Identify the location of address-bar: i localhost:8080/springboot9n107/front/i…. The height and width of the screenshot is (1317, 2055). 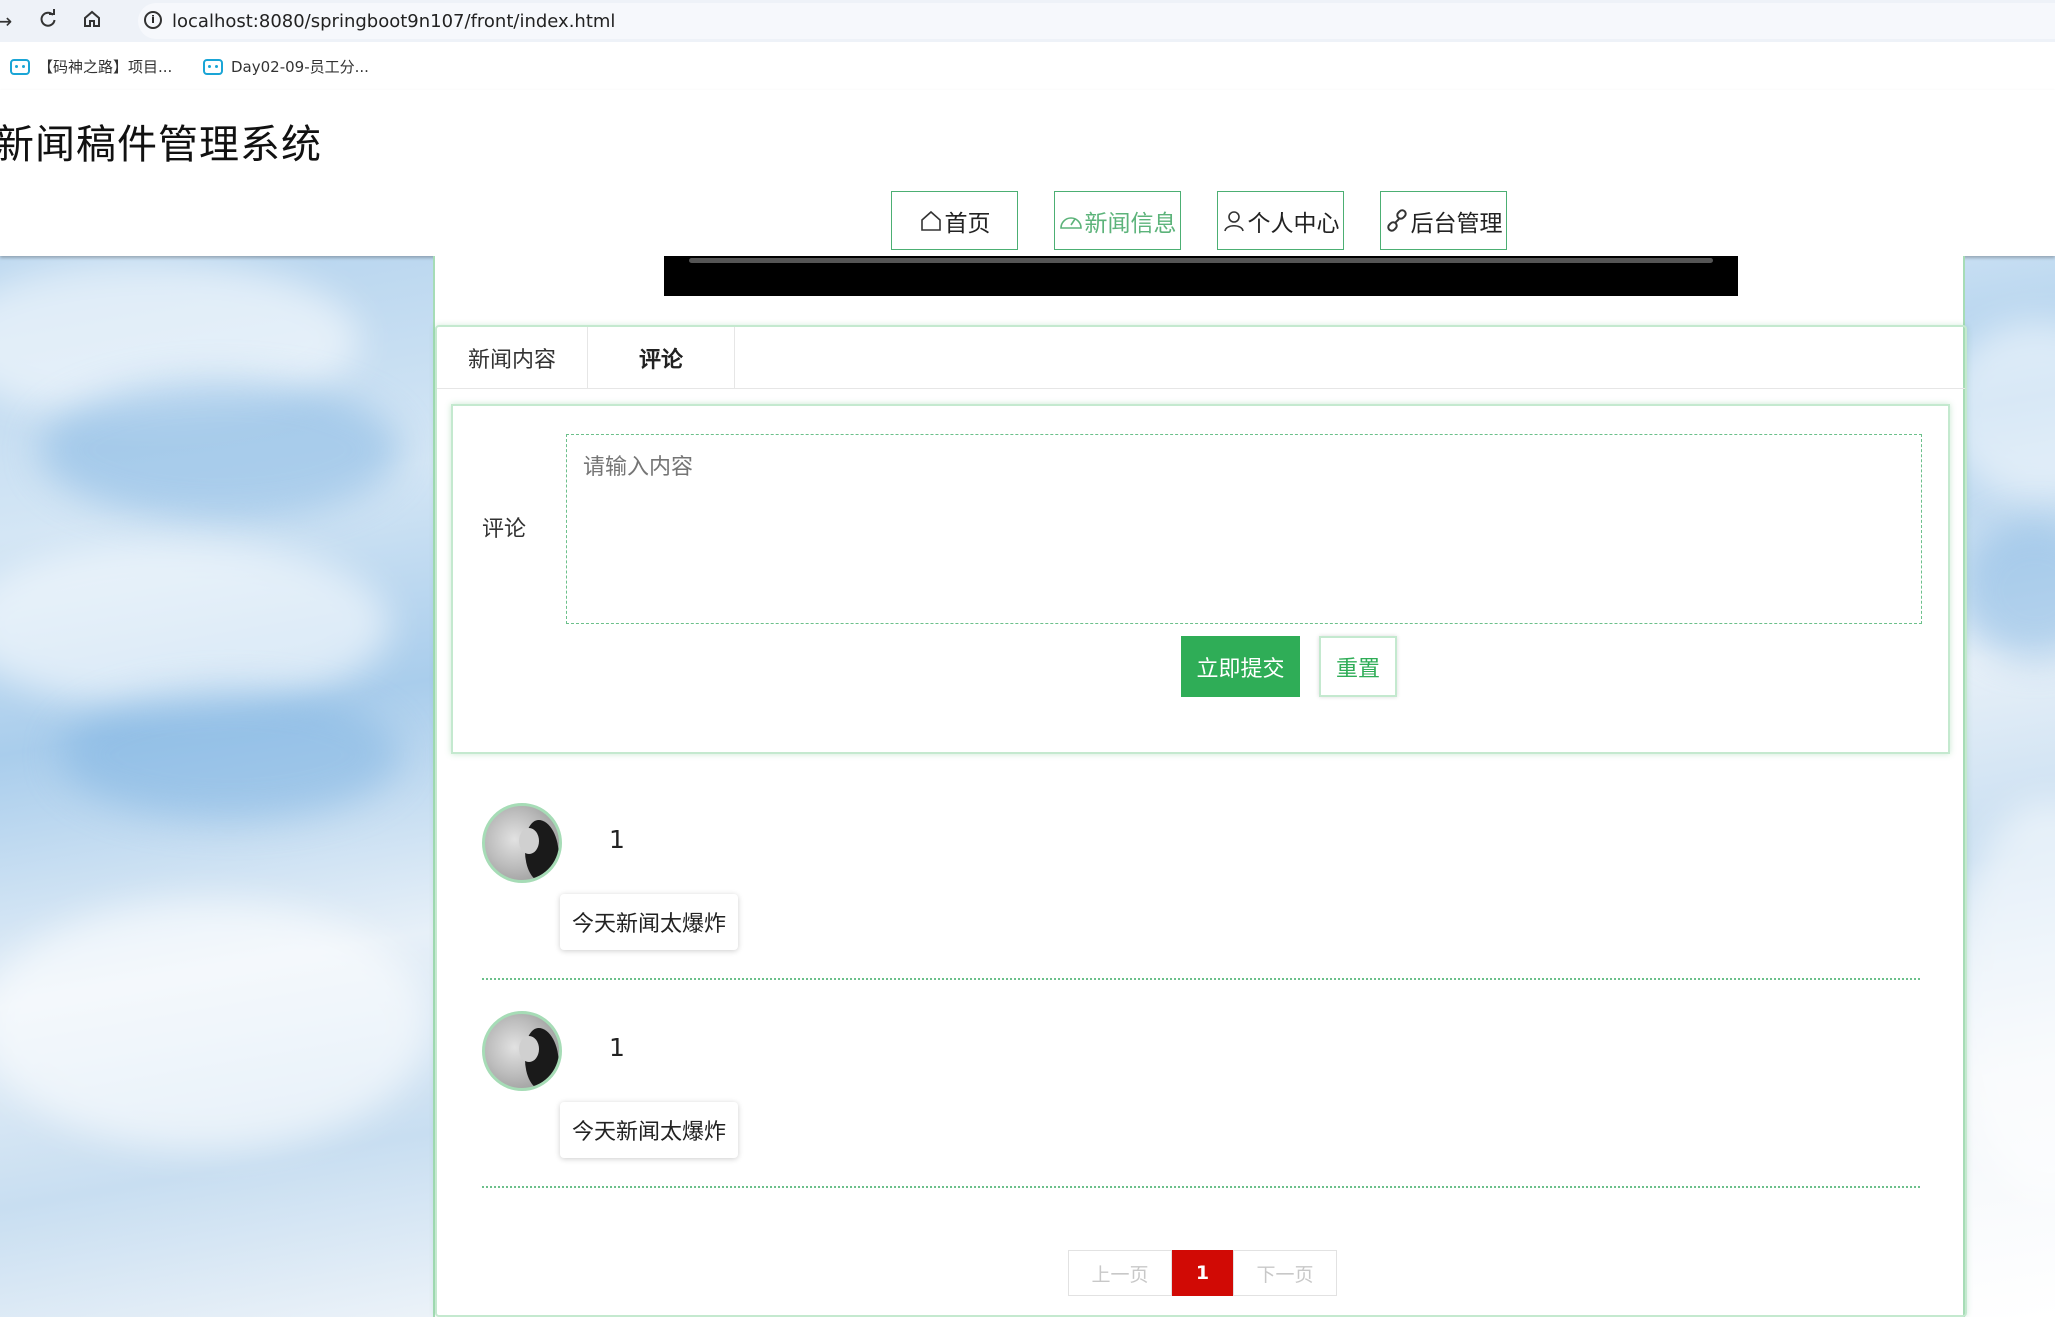
(1096, 21).